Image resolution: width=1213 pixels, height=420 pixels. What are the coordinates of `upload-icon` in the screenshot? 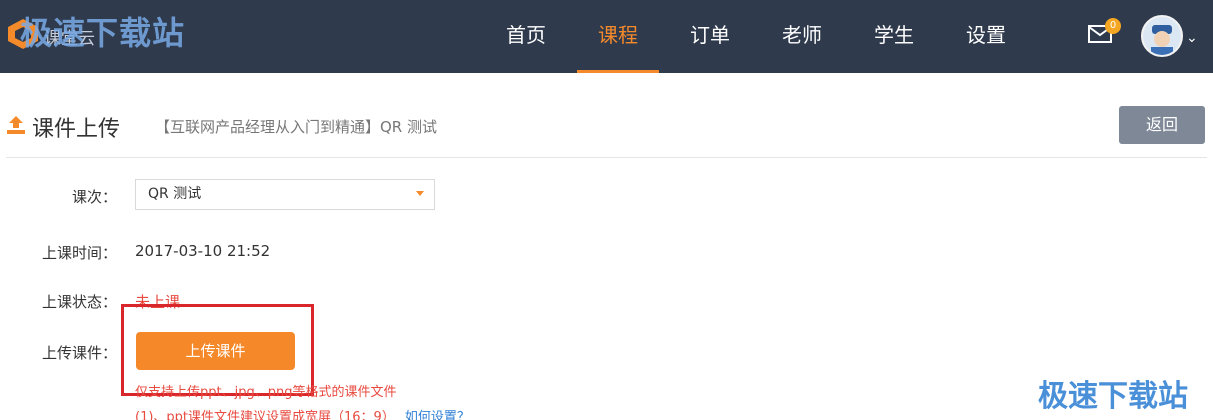 It's located at (16, 125).